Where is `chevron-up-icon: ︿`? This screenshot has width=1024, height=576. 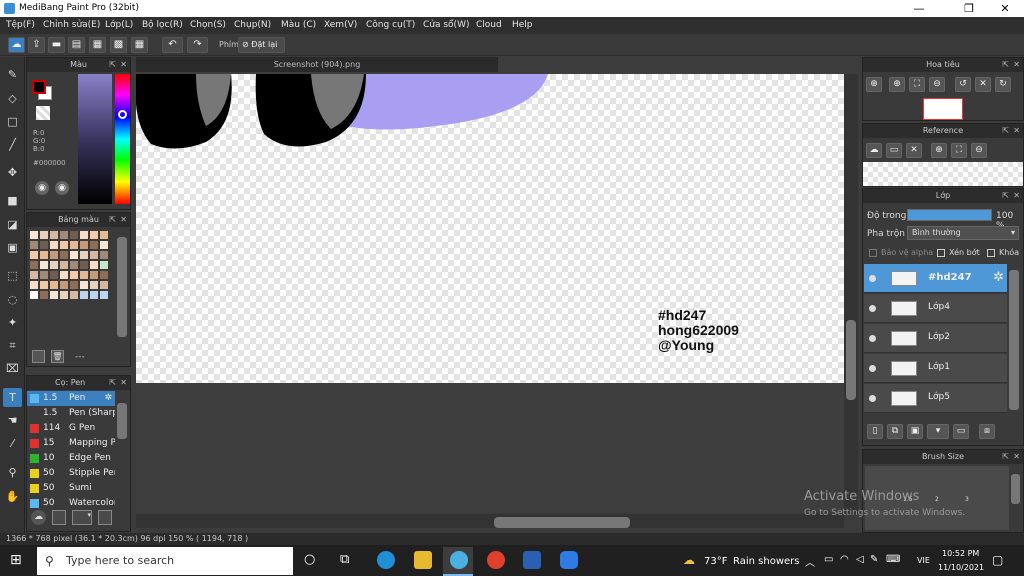
chevron-up-icon: ︿ is located at coordinates (810, 561).